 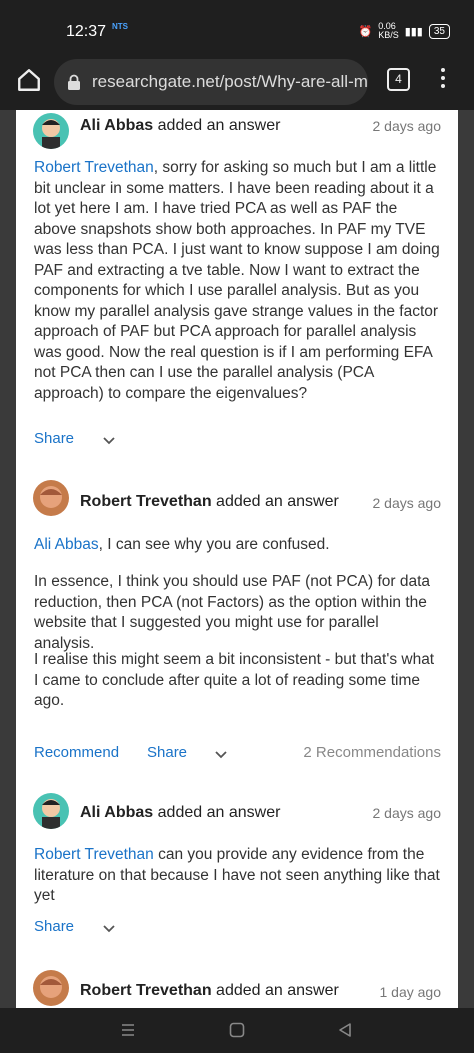 What do you see at coordinates (398, 79) in the screenshot?
I see `tab-count-button: 4` at bounding box center [398, 79].